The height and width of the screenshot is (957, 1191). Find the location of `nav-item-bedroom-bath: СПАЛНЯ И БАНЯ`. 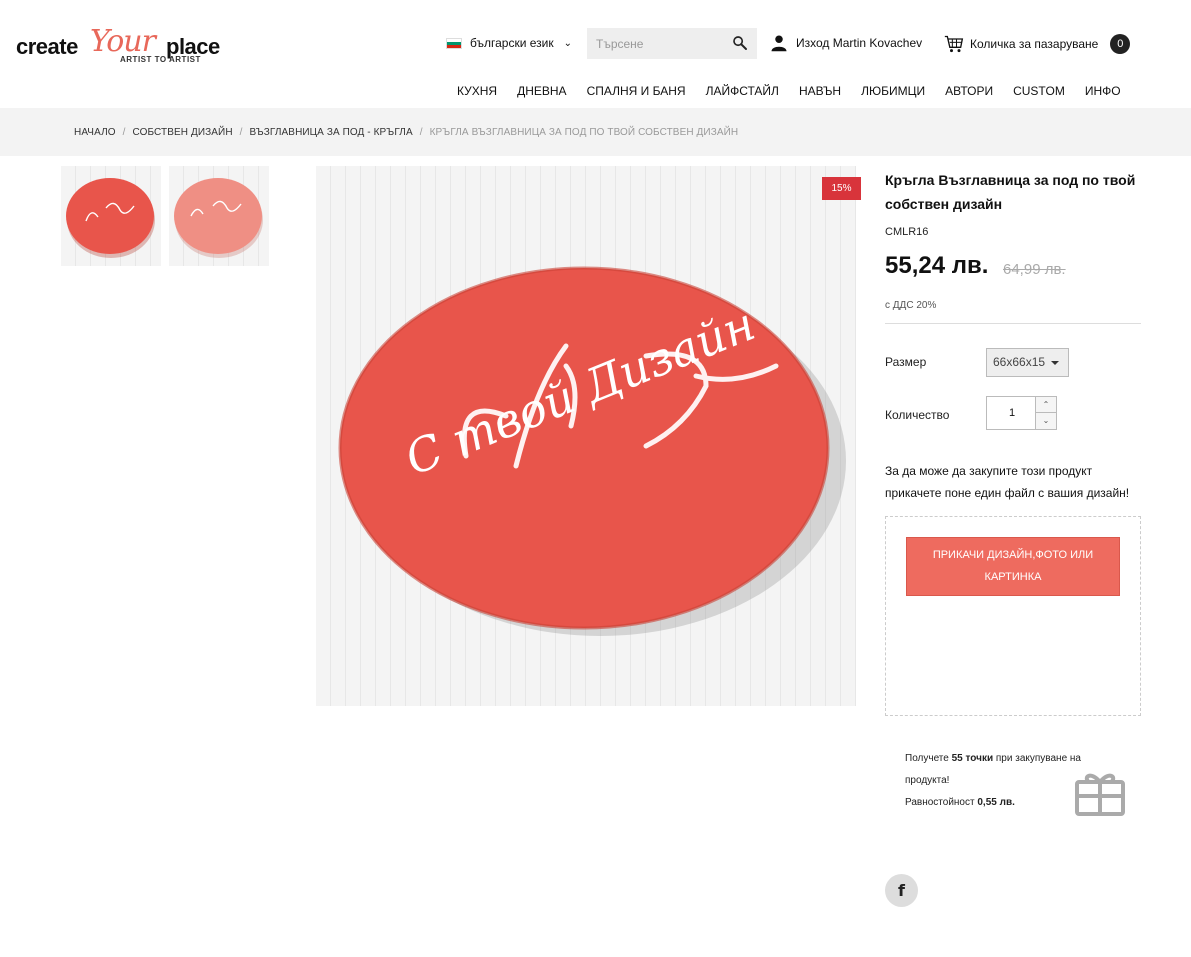

nav-item-bedroom-bath: СПАЛНЯ И БАНЯ is located at coordinates (636, 91).